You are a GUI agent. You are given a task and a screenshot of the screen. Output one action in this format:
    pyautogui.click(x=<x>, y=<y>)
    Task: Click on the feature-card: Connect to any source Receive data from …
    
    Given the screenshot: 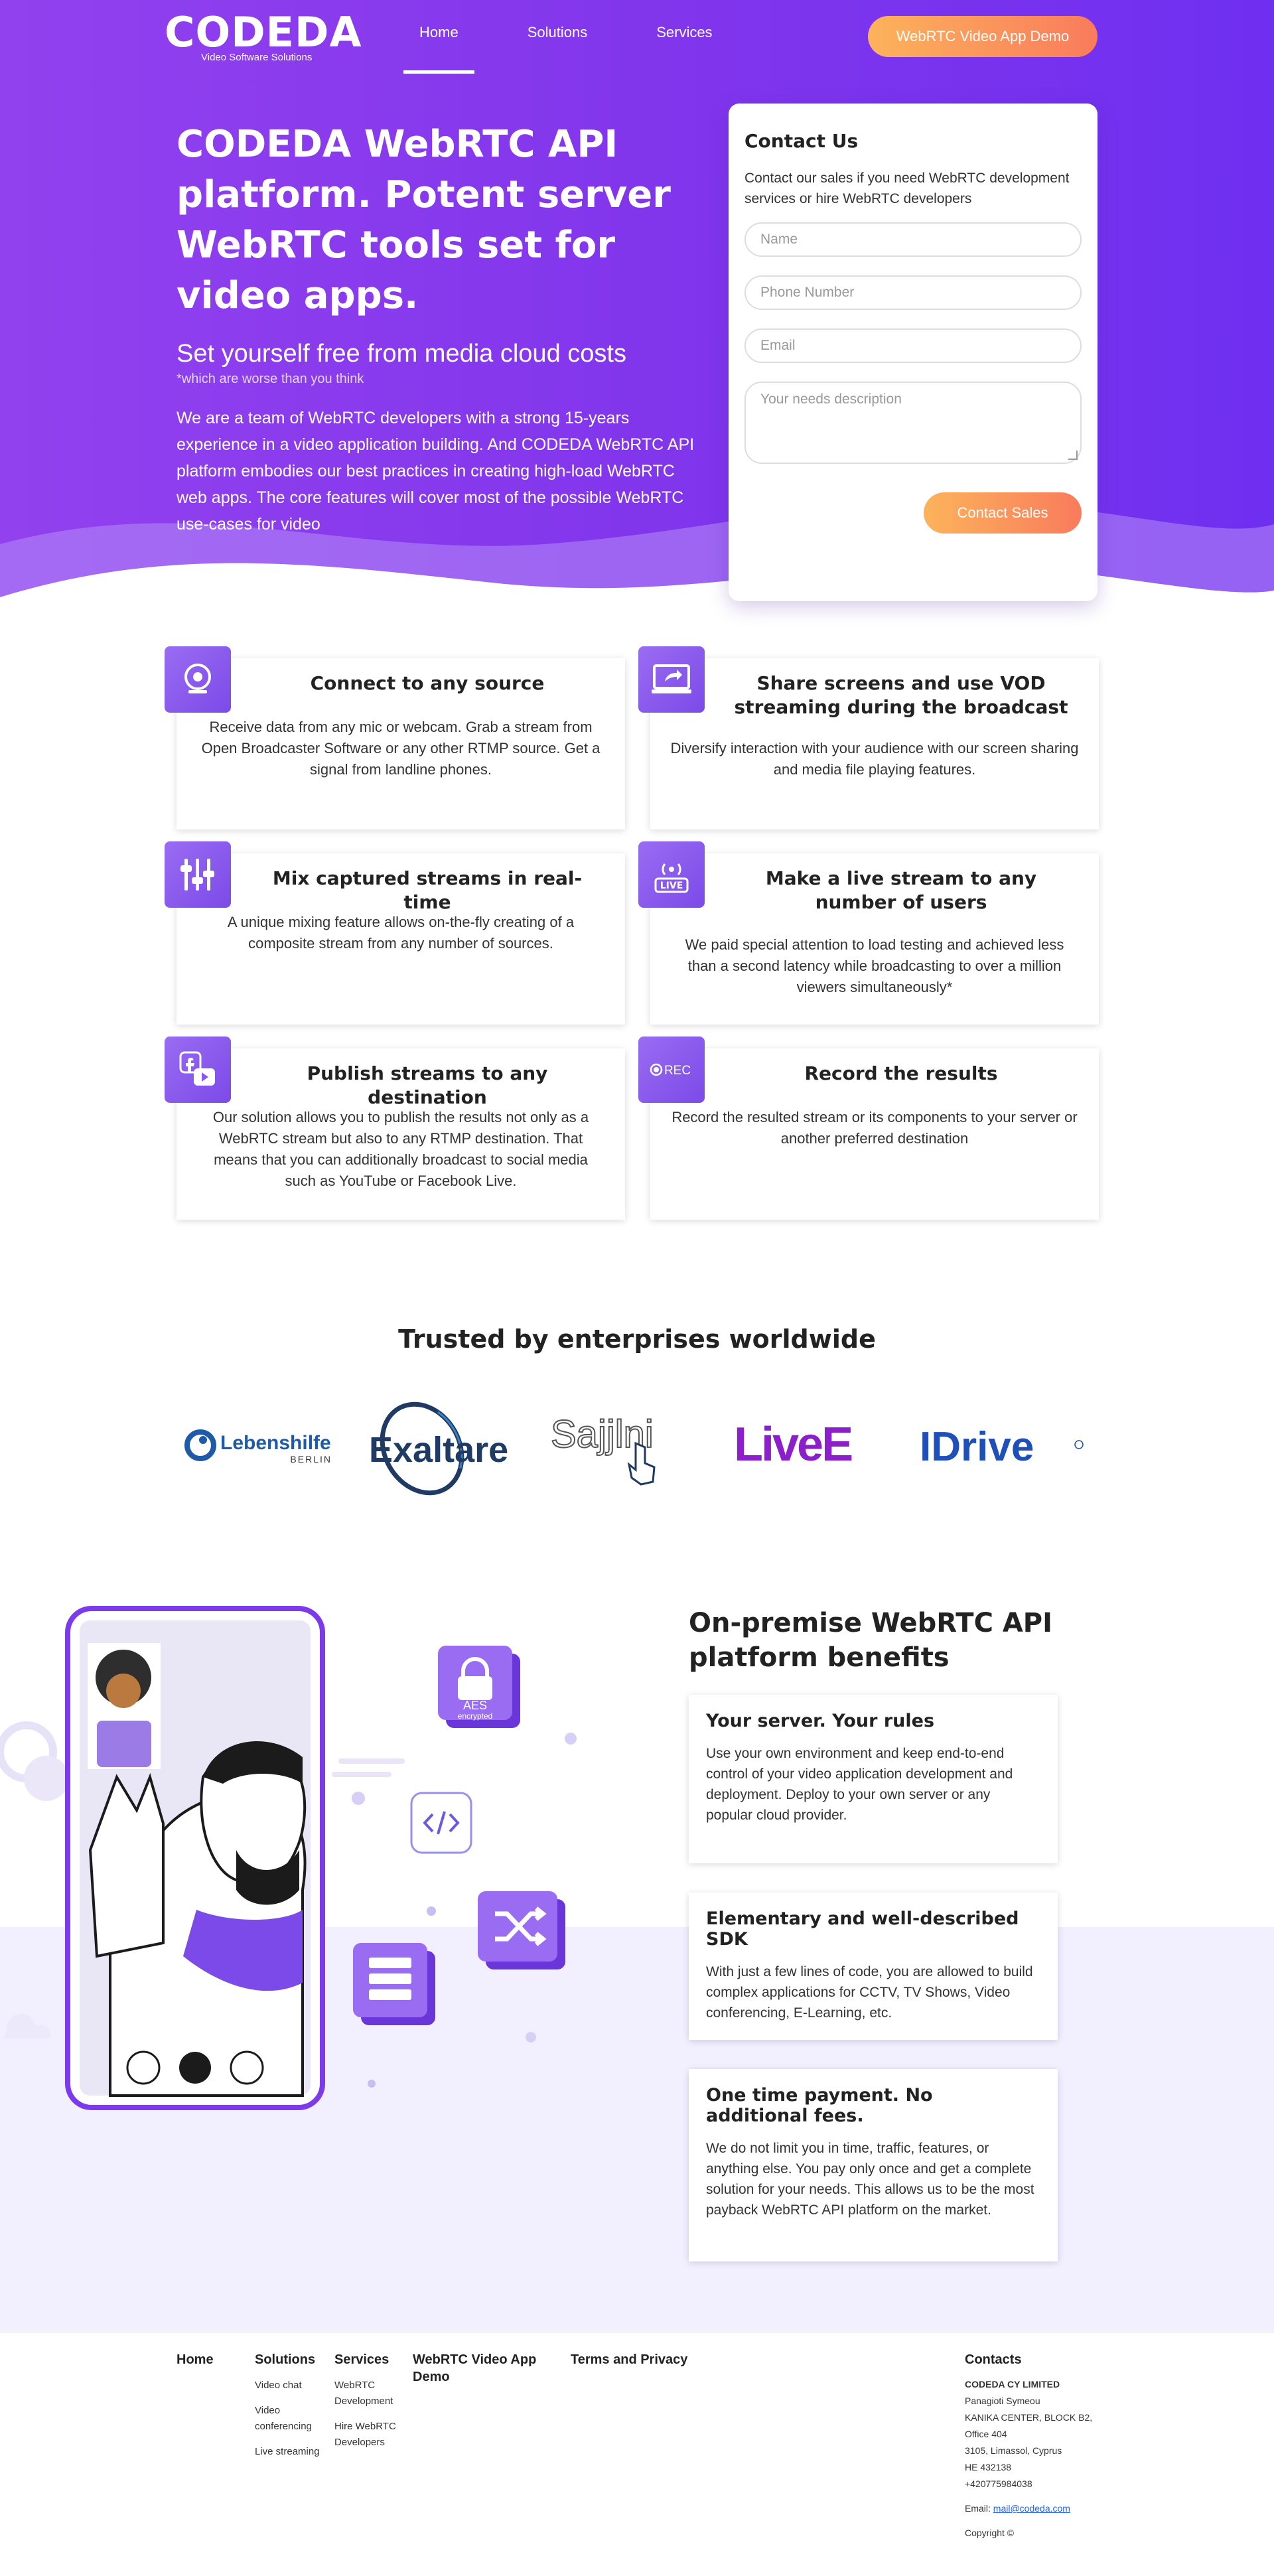 What is the action you would take?
    pyautogui.click(x=395, y=738)
    